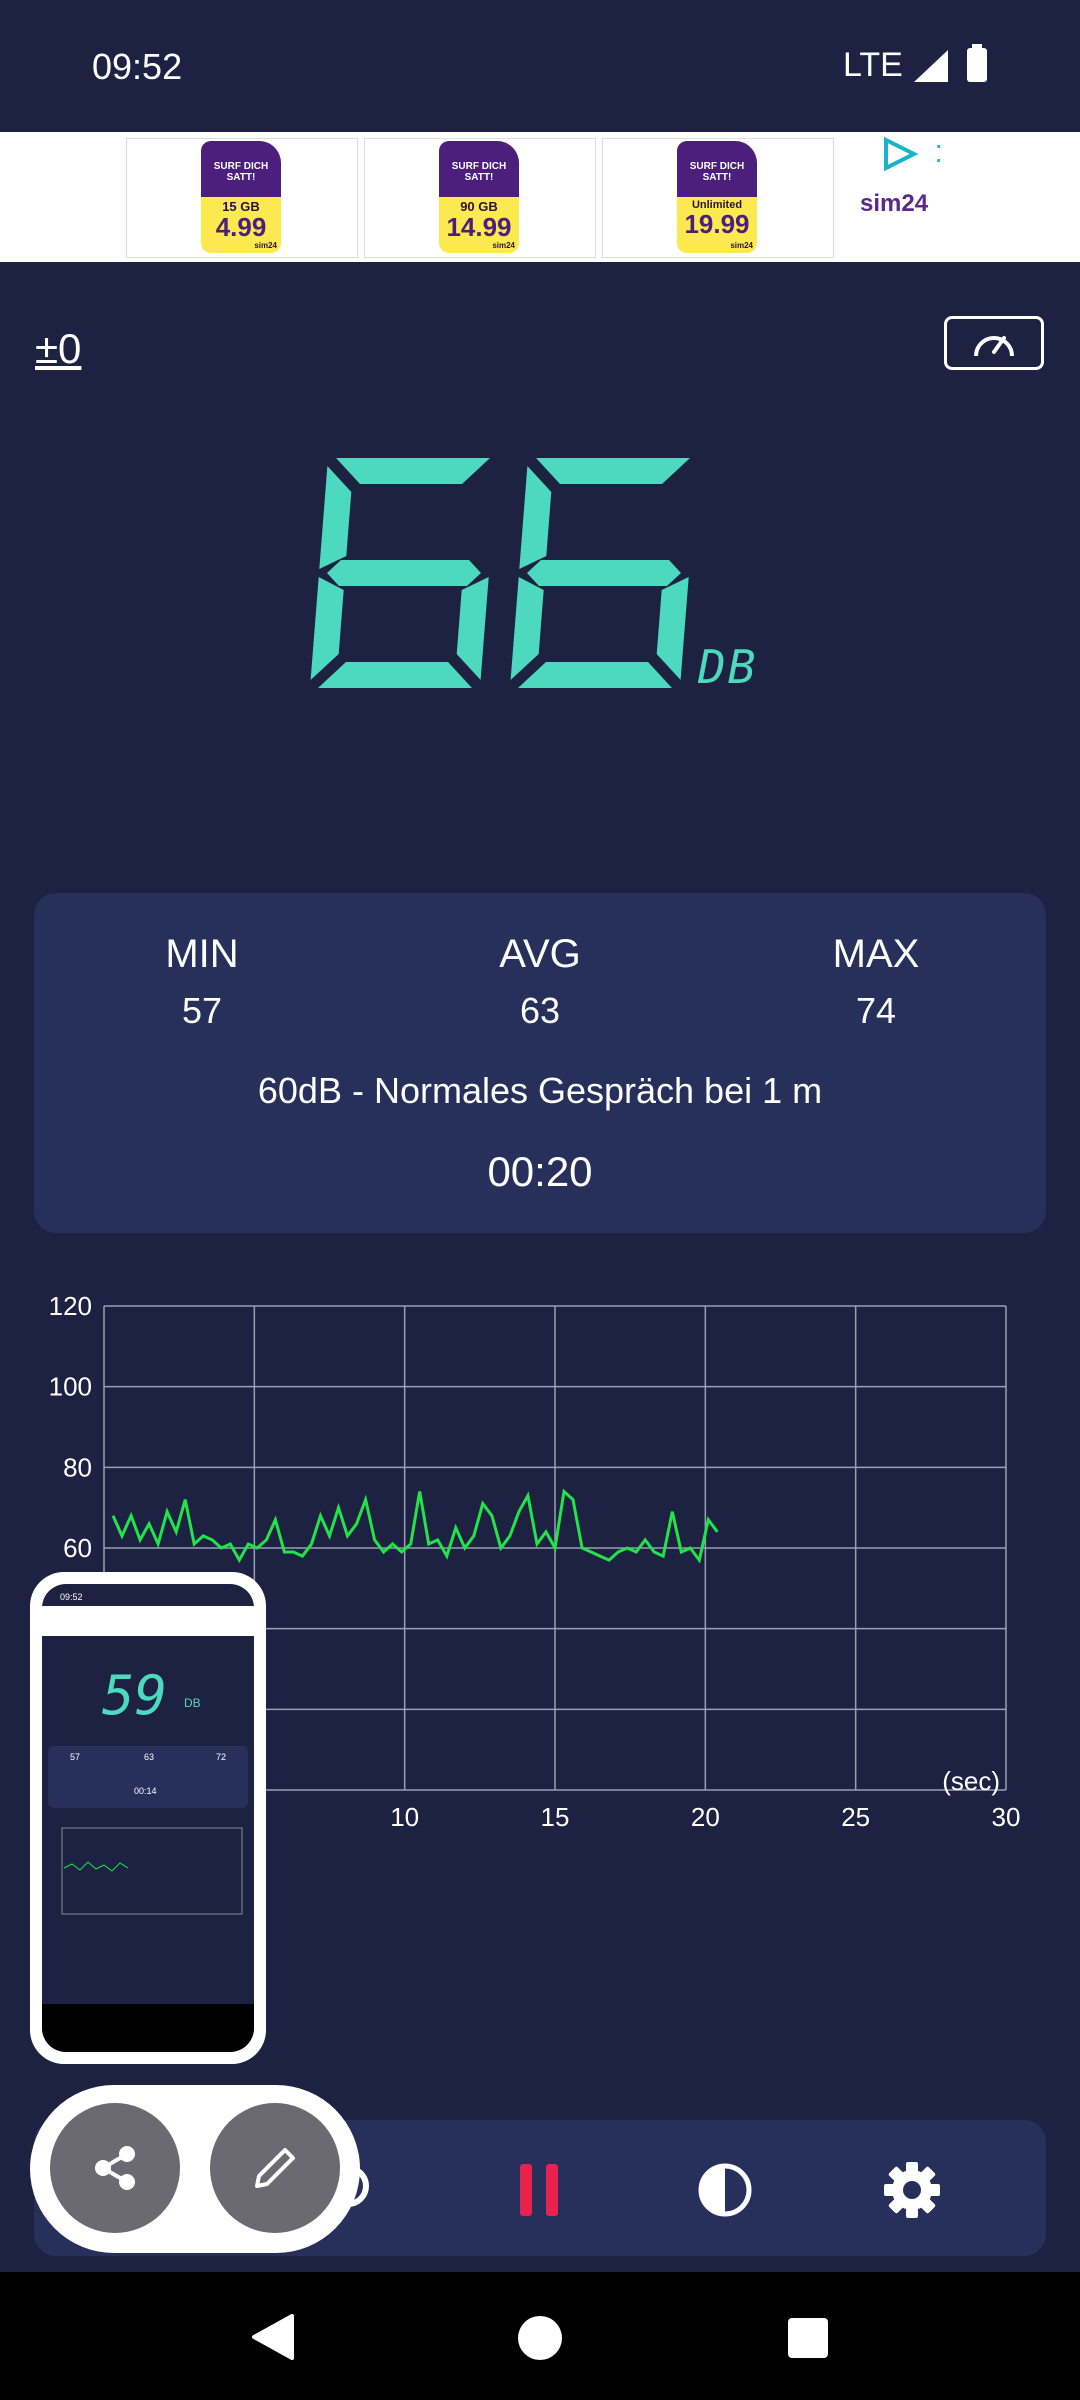 This screenshot has width=1080, height=2400. What do you see at coordinates (540, 2338) in the screenshot?
I see `home-icon` at bounding box center [540, 2338].